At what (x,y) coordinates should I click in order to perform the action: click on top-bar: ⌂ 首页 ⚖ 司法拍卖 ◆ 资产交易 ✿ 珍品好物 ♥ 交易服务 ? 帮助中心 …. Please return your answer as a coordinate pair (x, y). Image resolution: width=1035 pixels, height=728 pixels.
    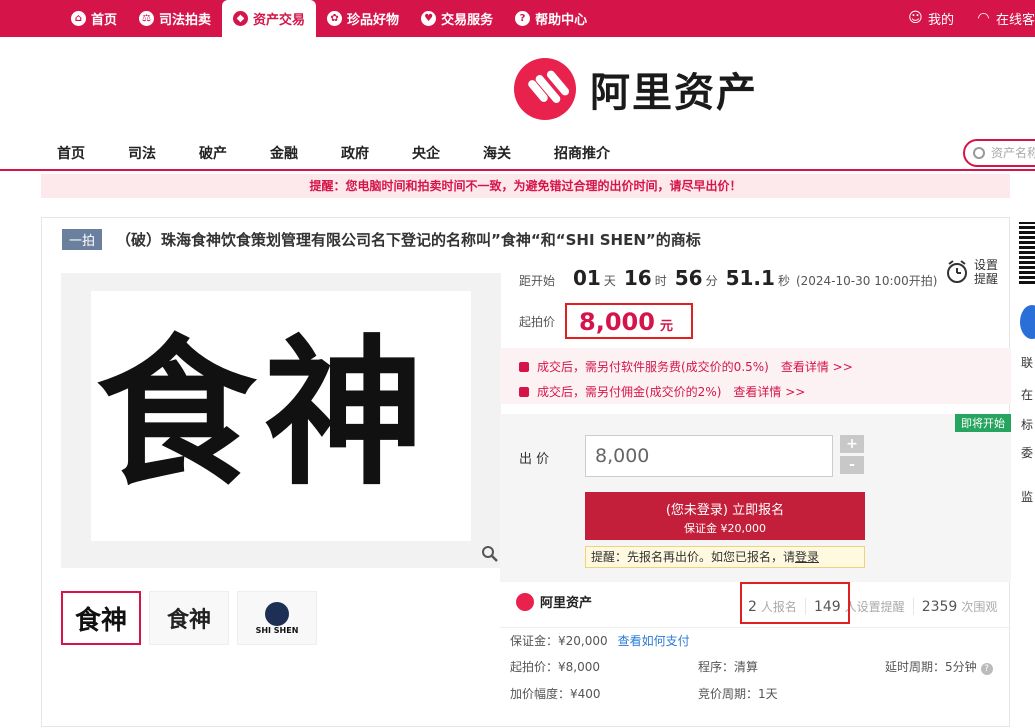
    Looking at the image, I should click on (517, 18).